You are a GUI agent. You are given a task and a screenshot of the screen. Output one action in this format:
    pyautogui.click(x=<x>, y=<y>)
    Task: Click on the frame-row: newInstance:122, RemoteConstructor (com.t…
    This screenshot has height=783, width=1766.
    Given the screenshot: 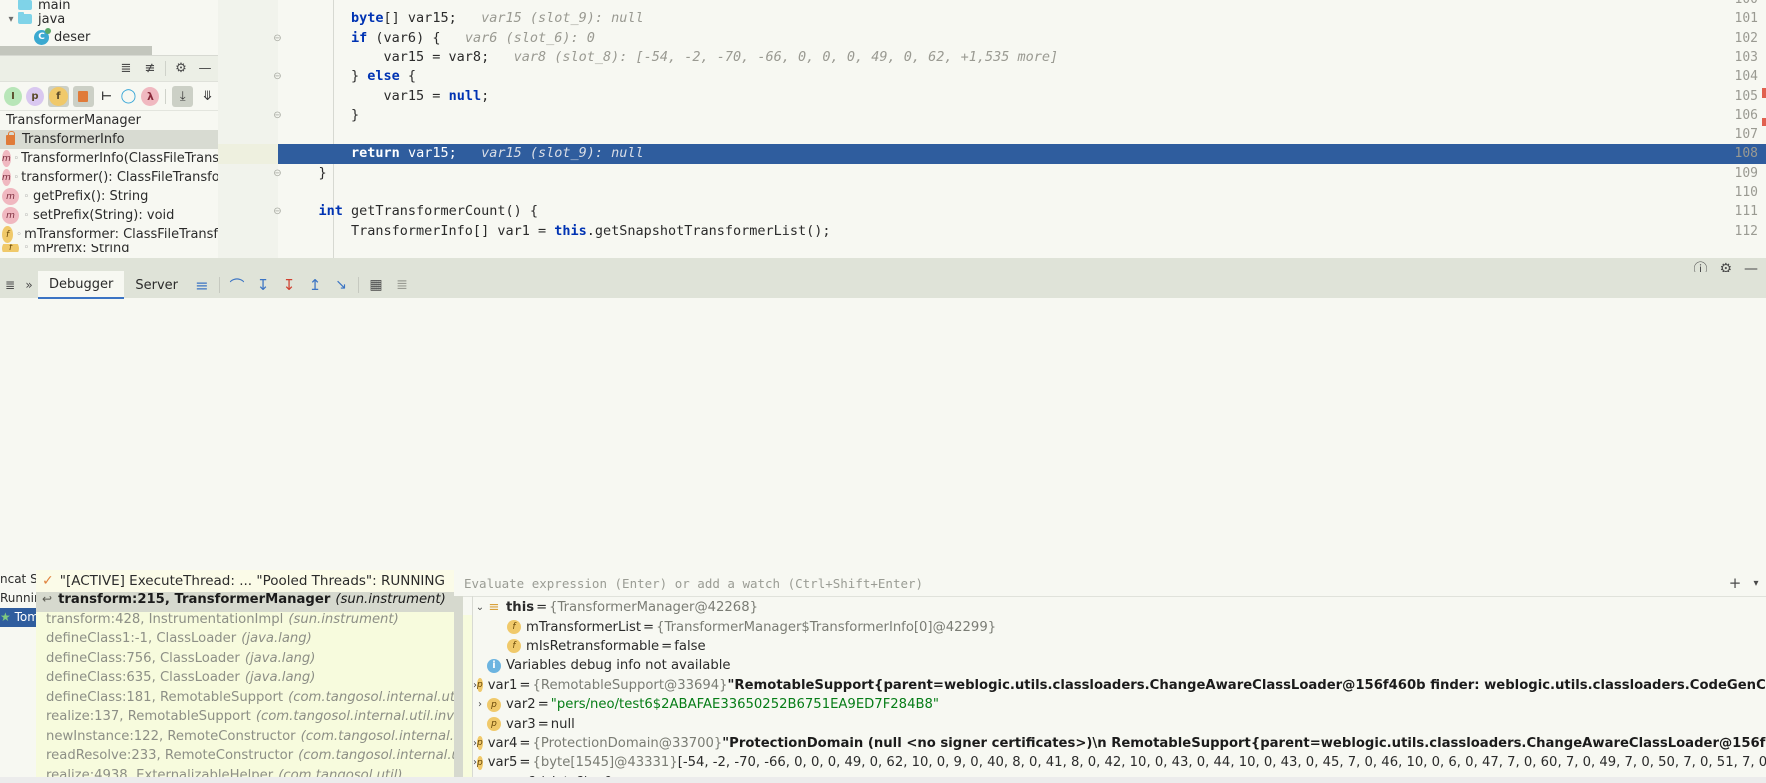 What is the action you would take?
    pyautogui.click(x=245, y=739)
    